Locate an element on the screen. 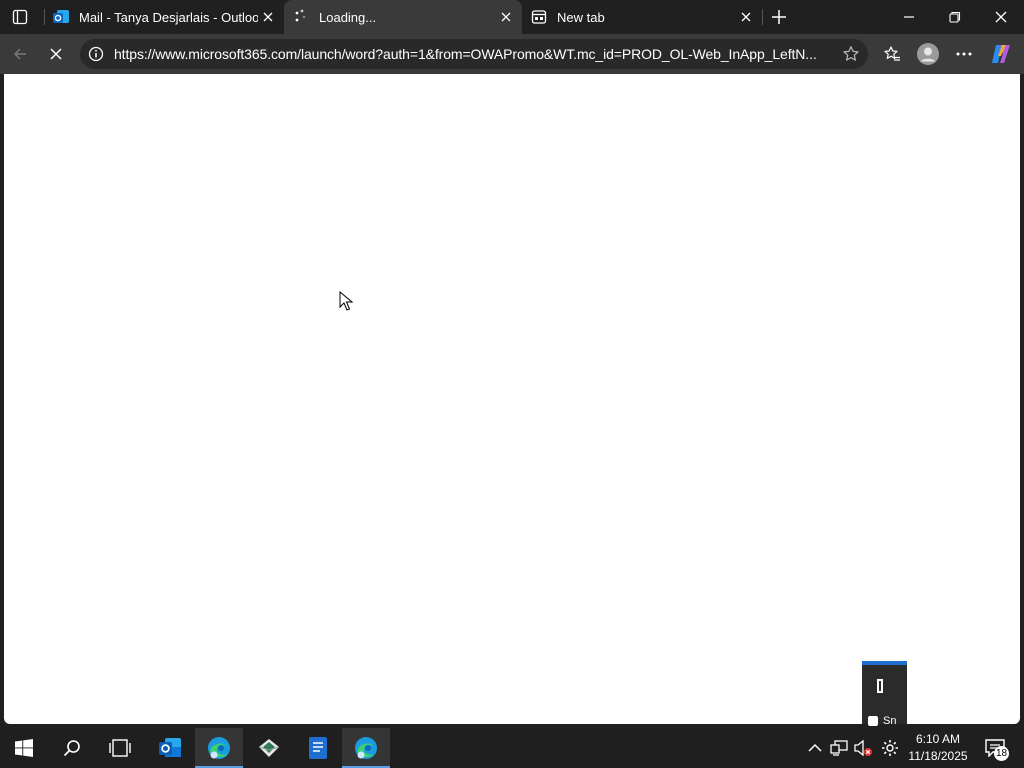 The width and height of the screenshot is (1024, 768). copilot-icon is located at coordinates (1001, 54).